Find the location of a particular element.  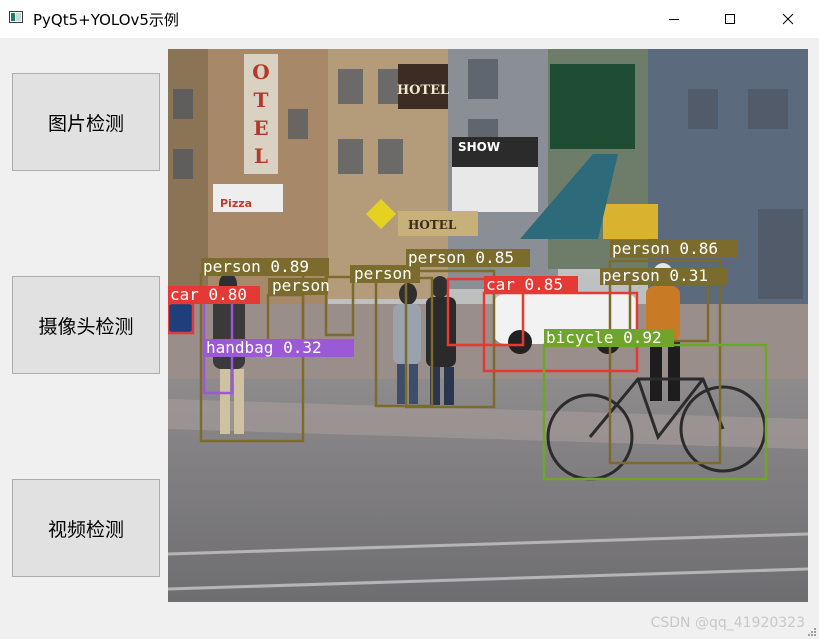

title-bar: PyQt5+YOLOv5示例 is located at coordinates (409, 19).